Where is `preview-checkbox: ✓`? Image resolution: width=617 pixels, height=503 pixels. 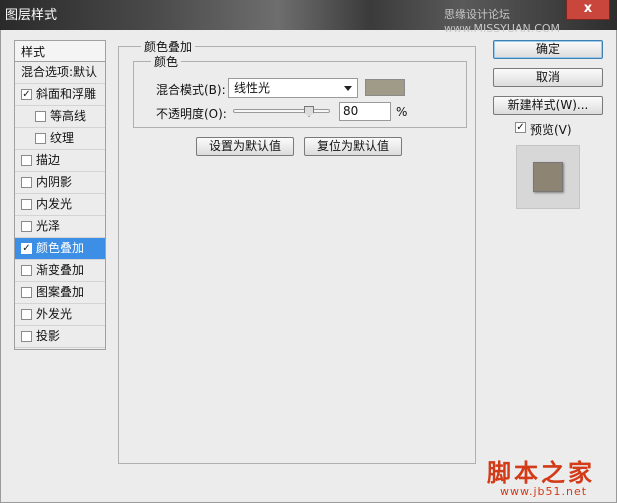 preview-checkbox: ✓ is located at coordinates (520, 127).